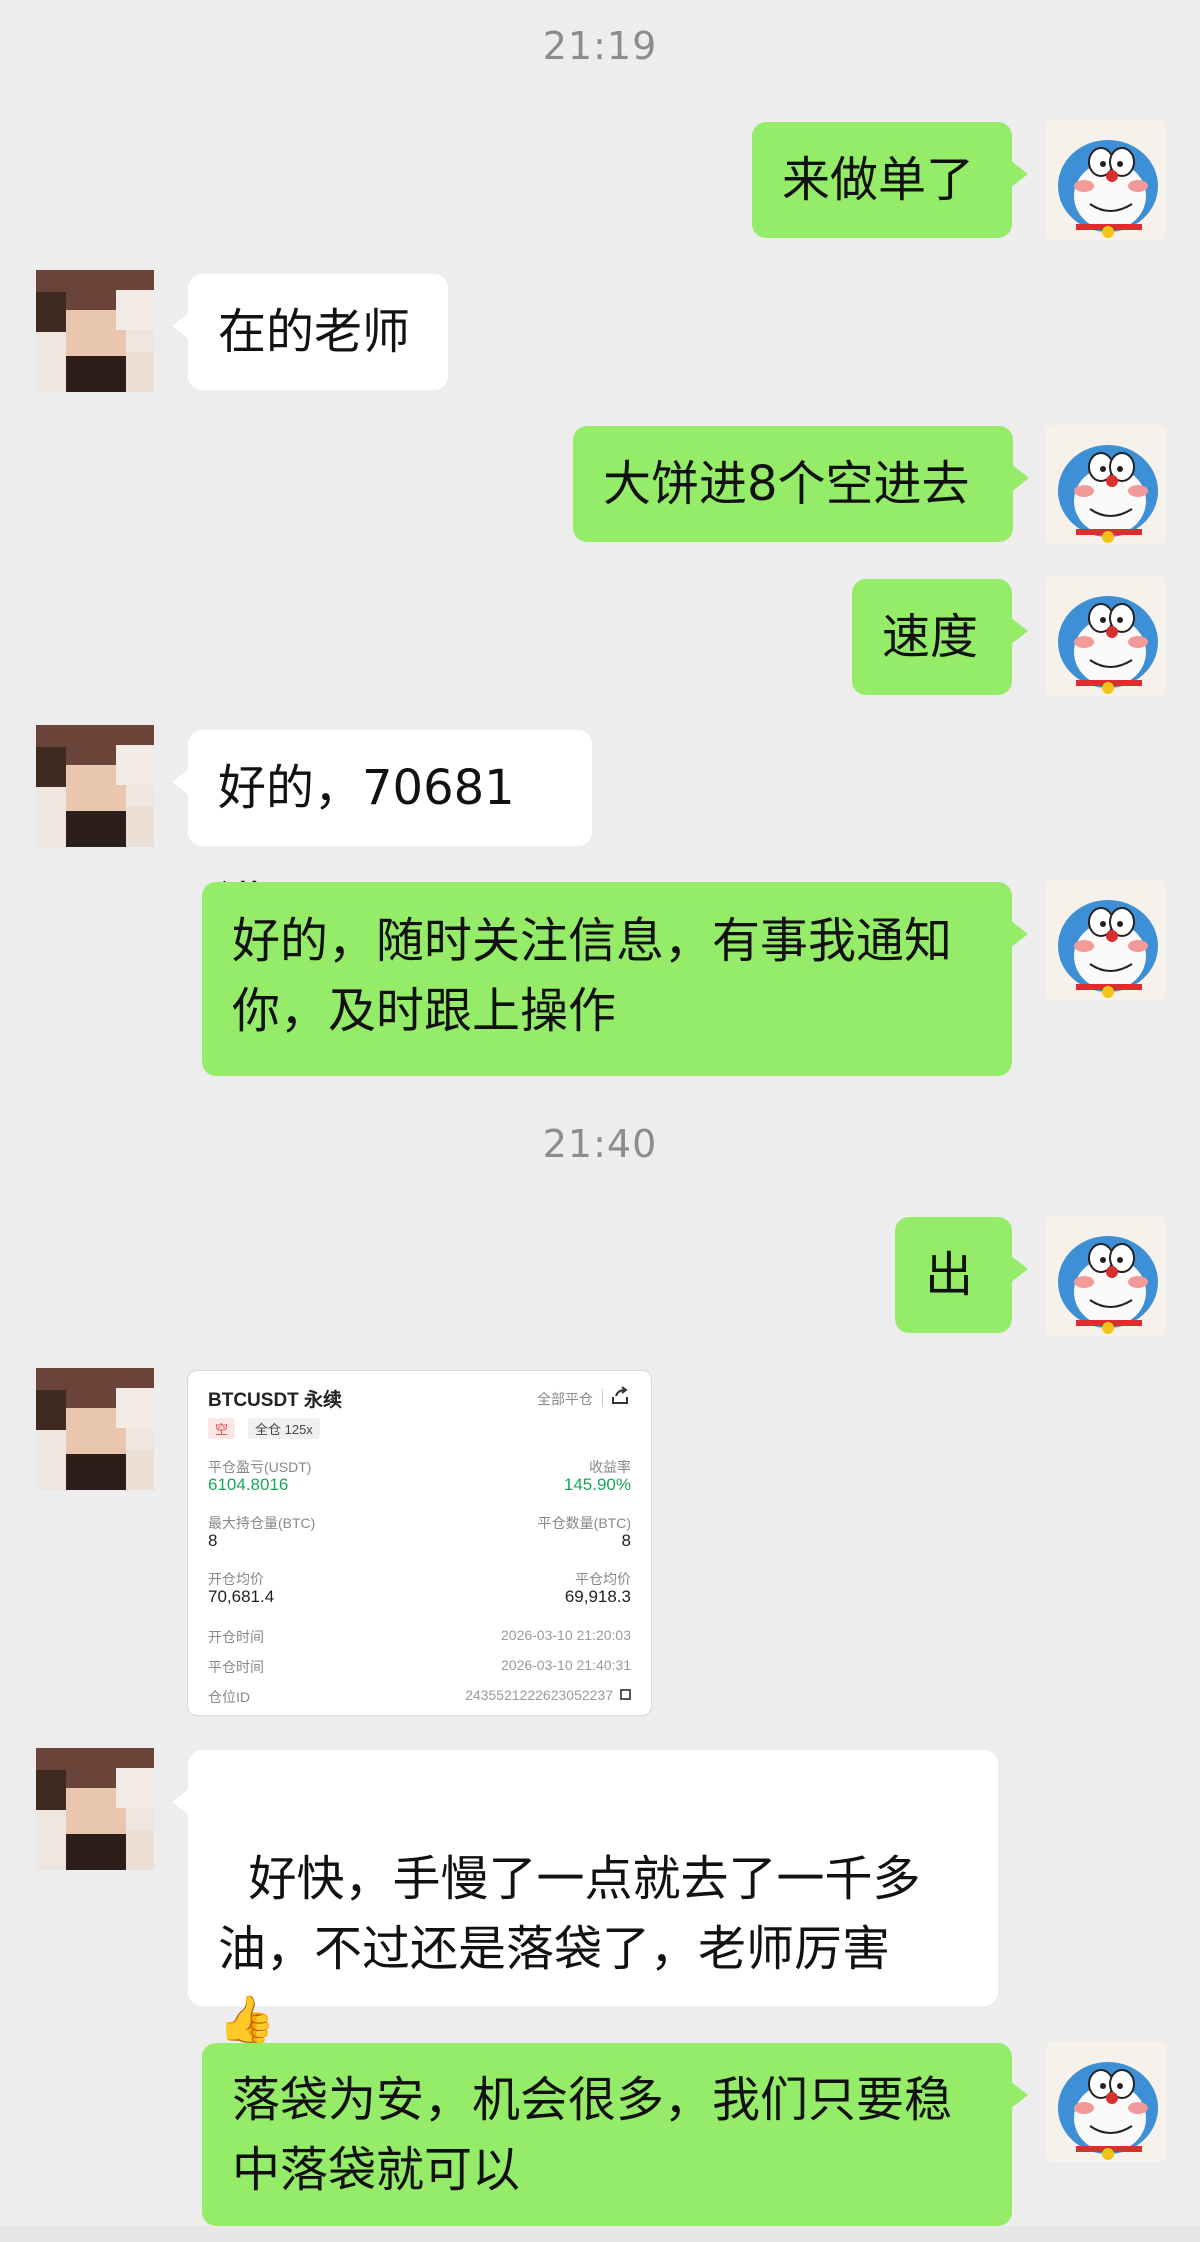 The height and width of the screenshot is (2242, 1200). What do you see at coordinates (566, 1665) in the screenshot?
I see `close-time-value: 2026-03-10 21:40:31` at bounding box center [566, 1665].